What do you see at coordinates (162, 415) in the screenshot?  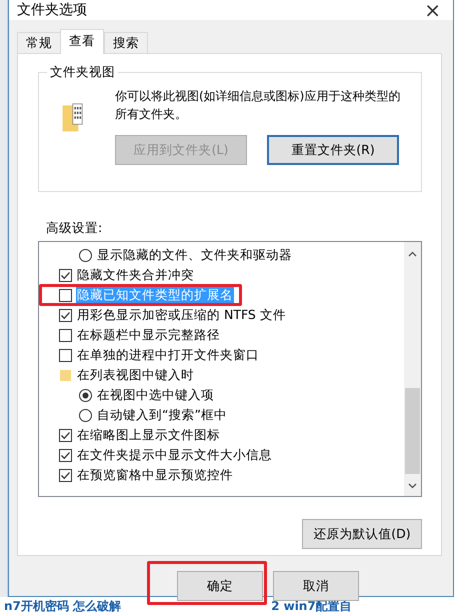 I see `setting-label: 自动键入到“搜索”框中` at bounding box center [162, 415].